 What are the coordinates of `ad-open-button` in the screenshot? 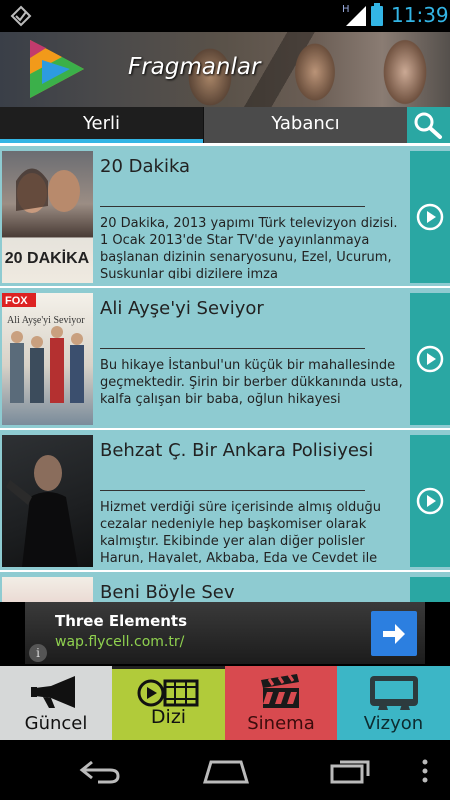 It's located at (394, 633).